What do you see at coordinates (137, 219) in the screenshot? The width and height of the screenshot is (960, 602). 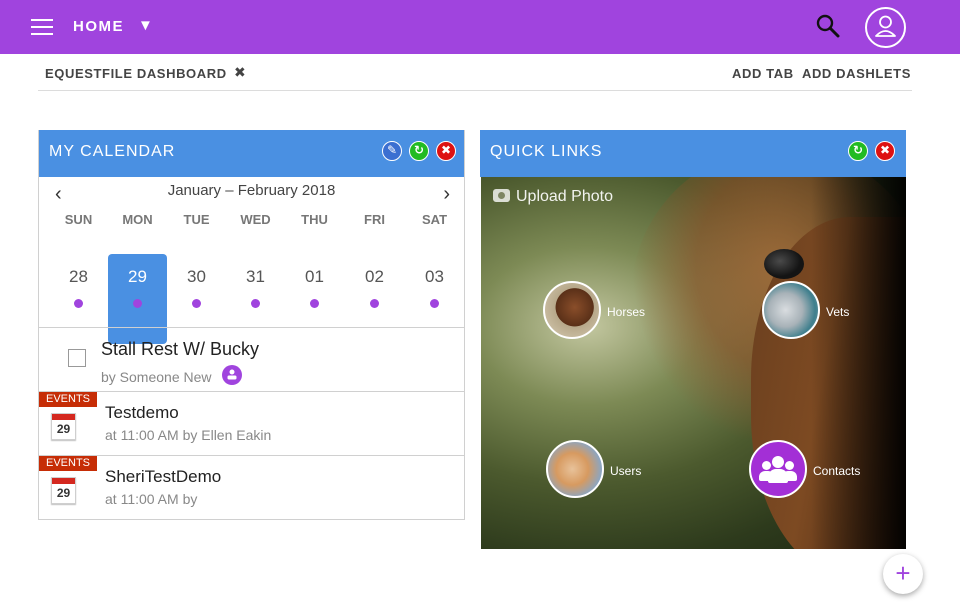 I see `day-of-week: MON` at bounding box center [137, 219].